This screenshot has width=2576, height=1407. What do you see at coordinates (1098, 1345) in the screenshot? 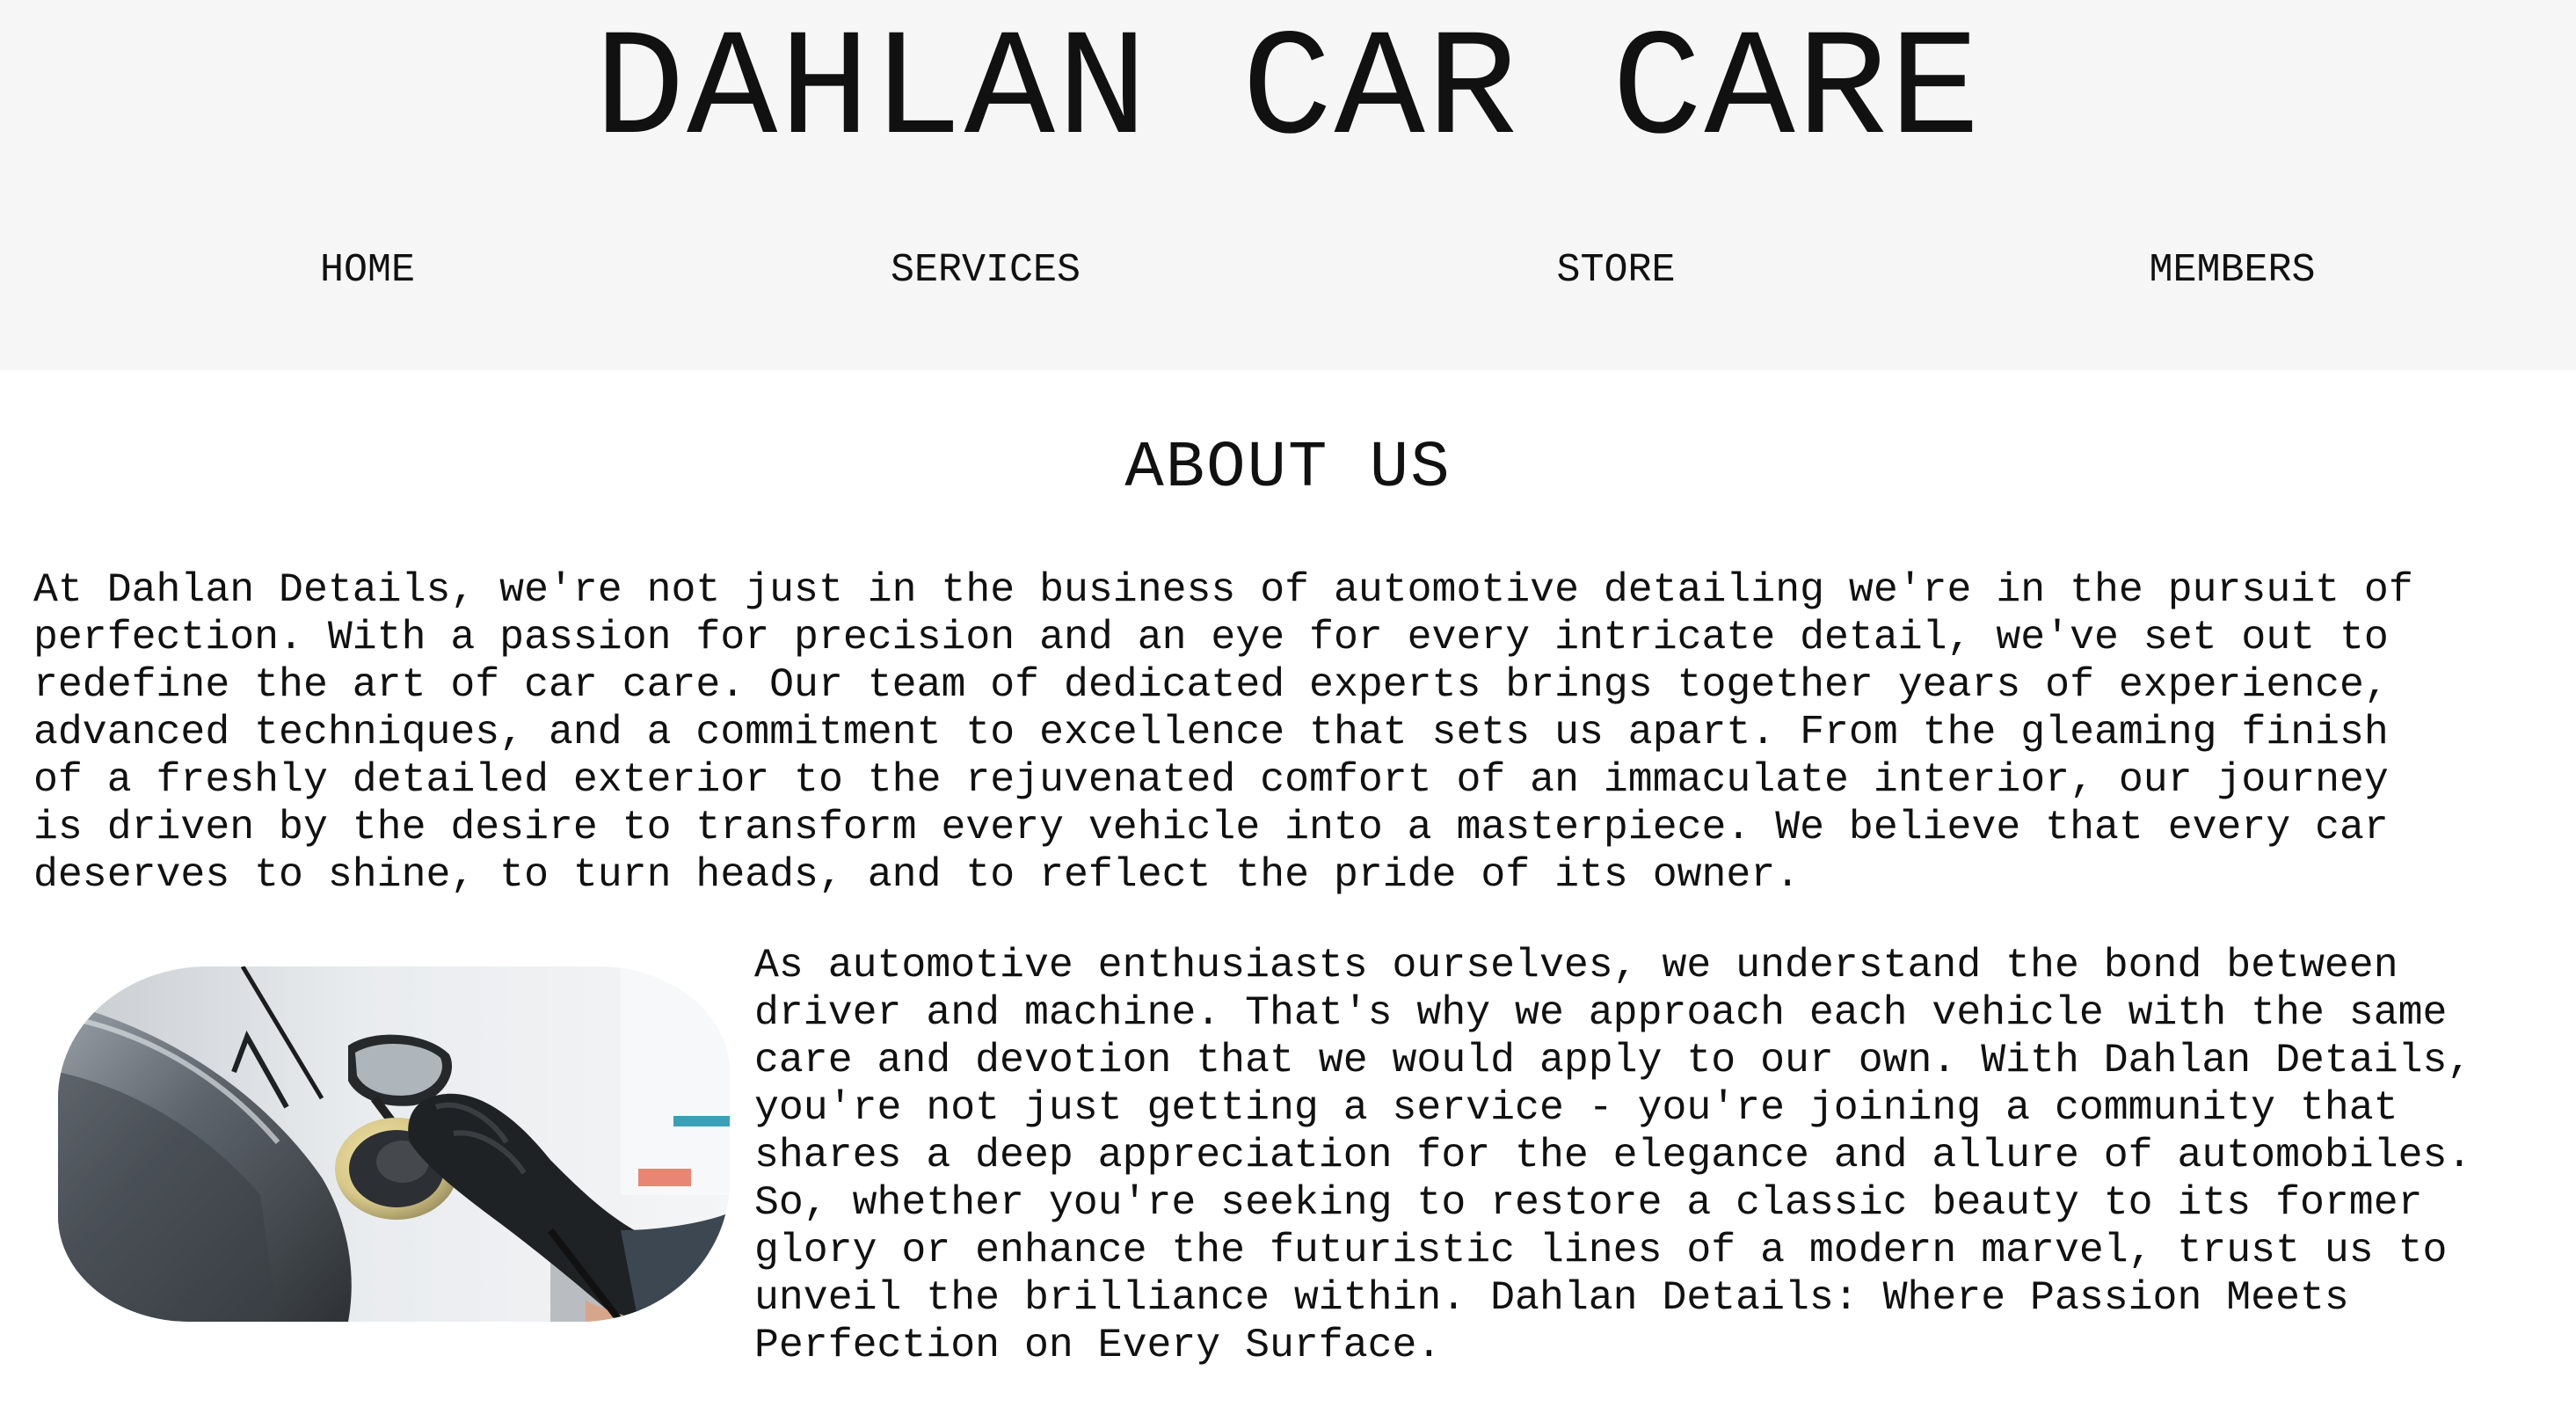
I see `second-line: Perfection on Every Surface.` at bounding box center [1098, 1345].